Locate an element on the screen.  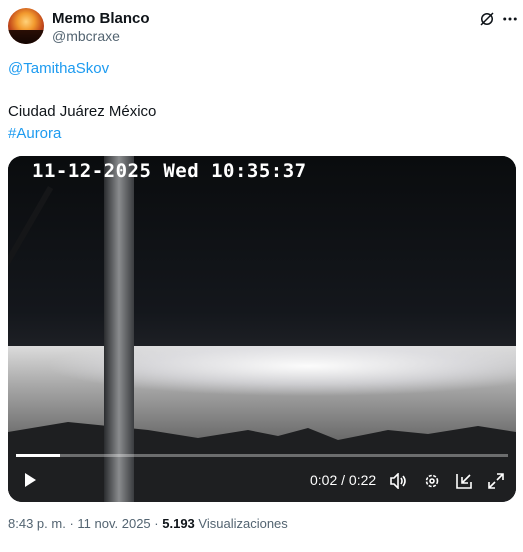
video-controls: 0:02 / 0:22 is located at coordinates (262, 480).